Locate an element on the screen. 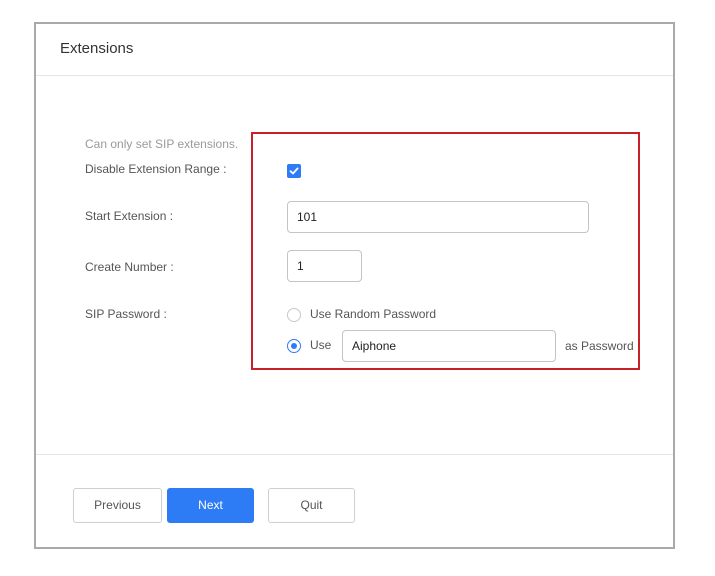 Image resolution: width=715 pixels, height=576 pixels. create-number-label: Create Number : is located at coordinates (129, 267).